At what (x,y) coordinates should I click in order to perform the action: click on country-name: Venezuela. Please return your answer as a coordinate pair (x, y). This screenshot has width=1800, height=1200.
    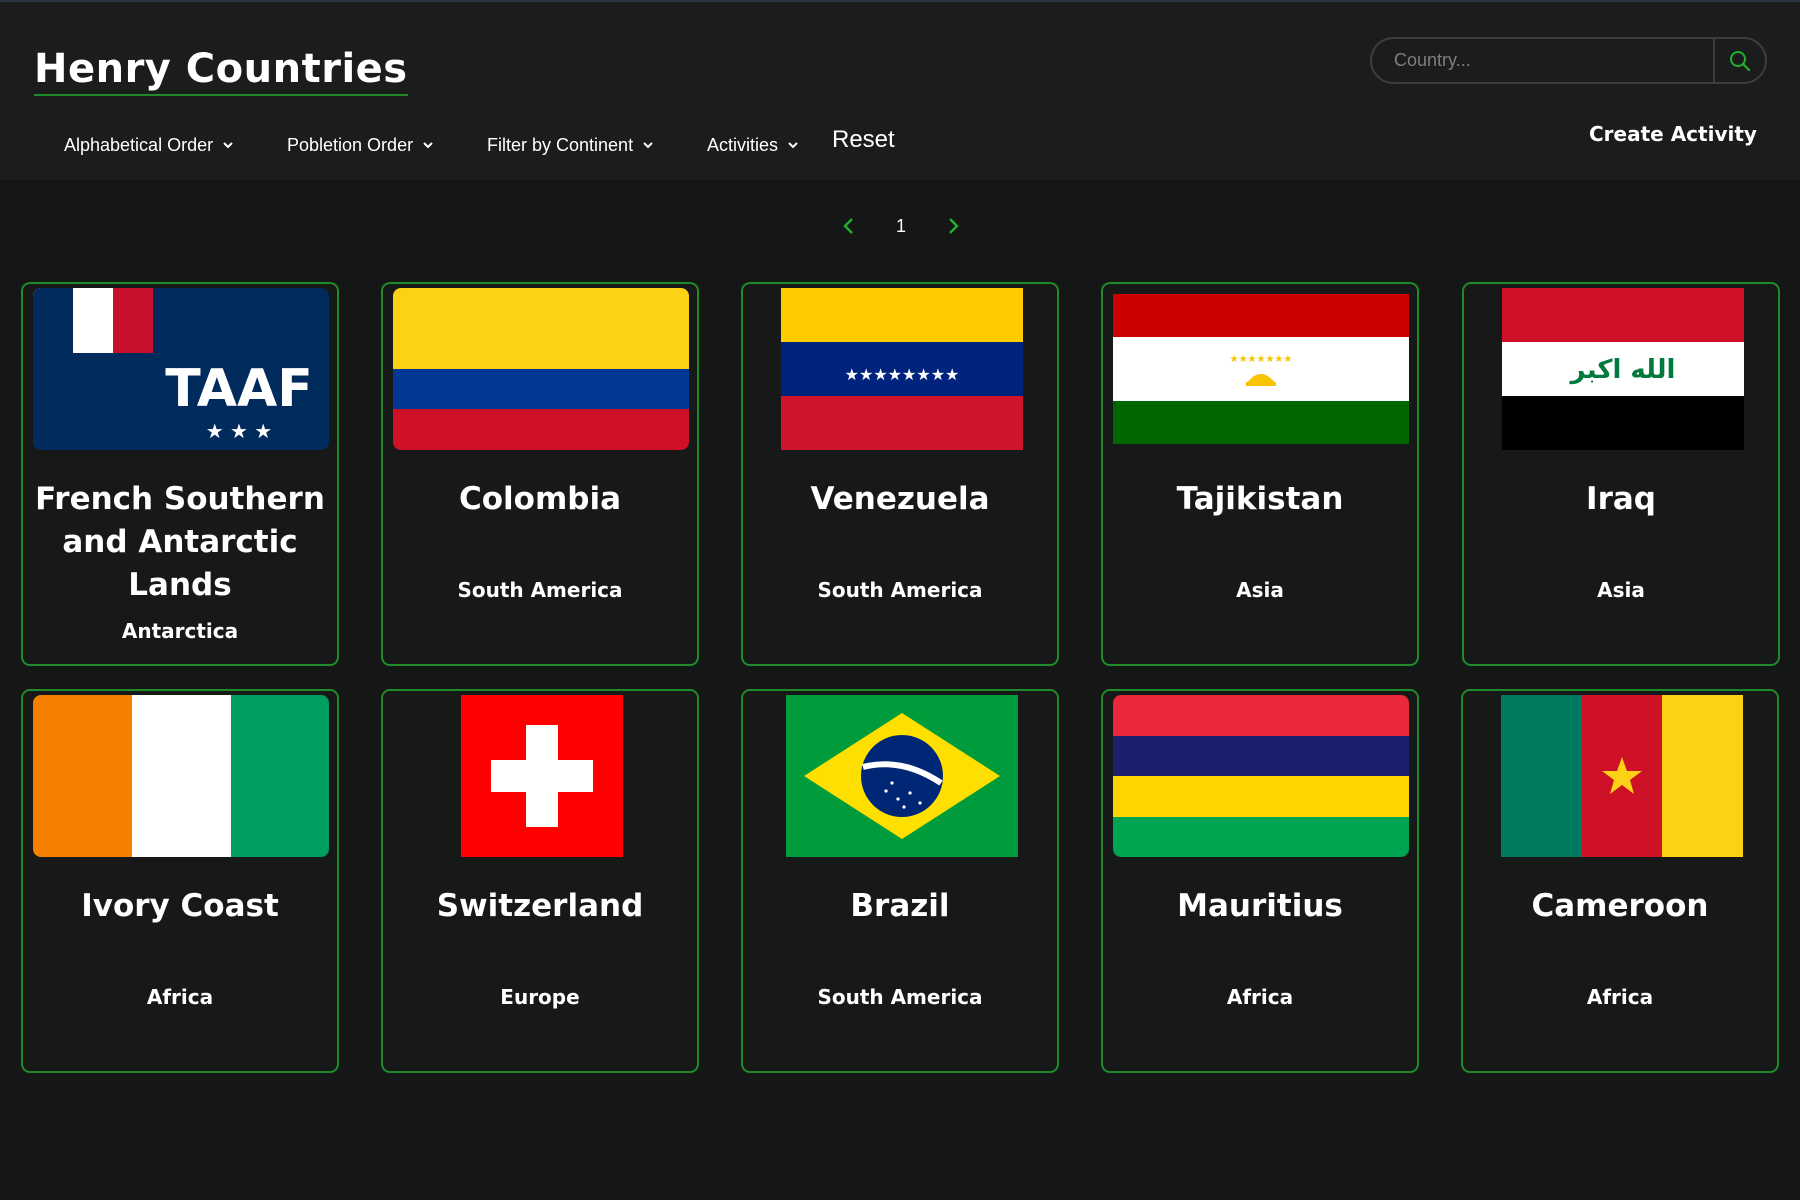
    Looking at the image, I should click on (900, 499).